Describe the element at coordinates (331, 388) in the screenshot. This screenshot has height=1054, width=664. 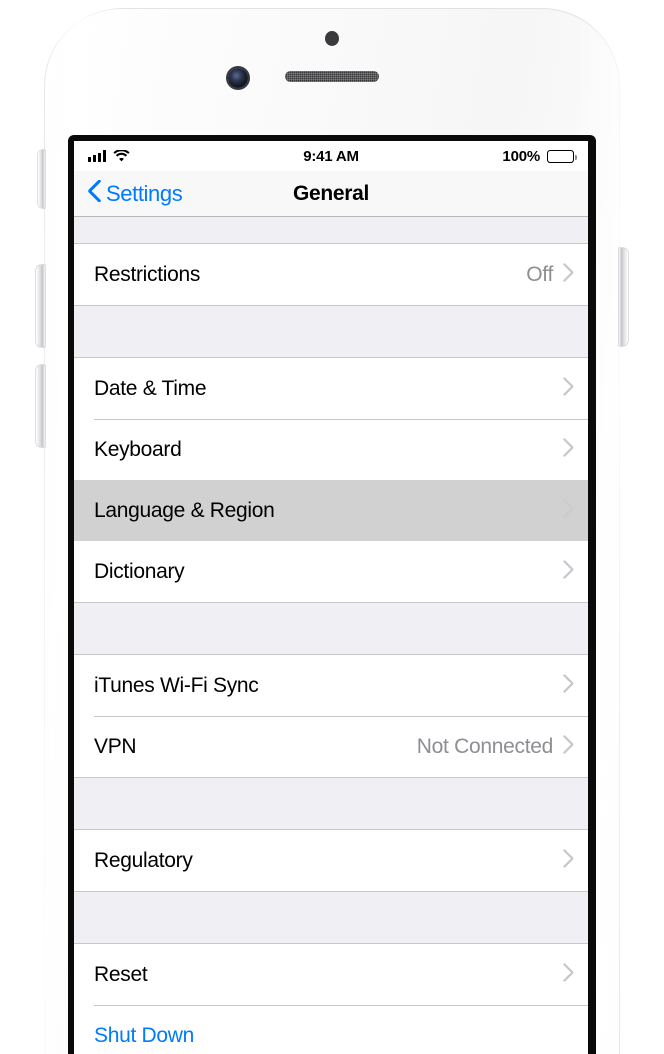
I see `list-item-date-time: Date & Time` at that location.